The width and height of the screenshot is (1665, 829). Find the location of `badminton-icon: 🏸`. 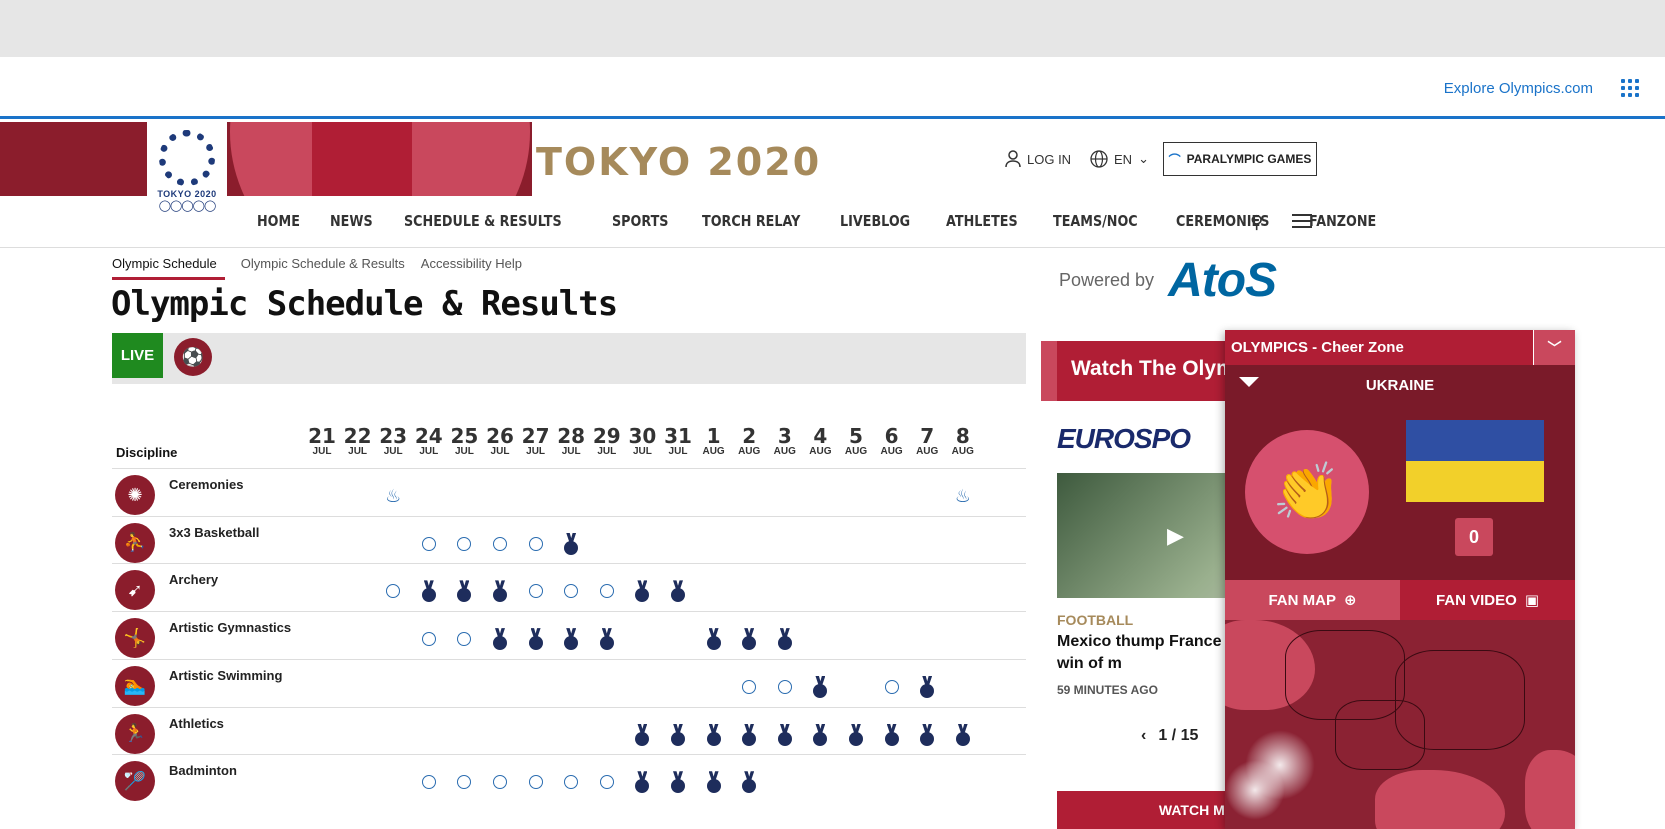

badminton-icon: 🏸 is located at coordinates (135, 781).